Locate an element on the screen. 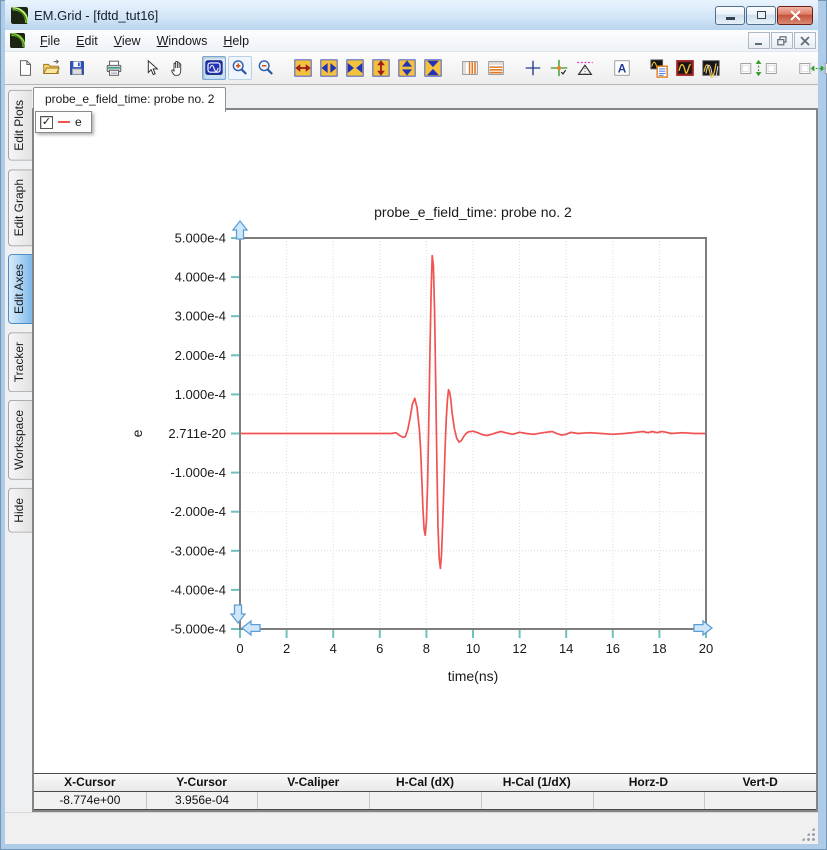  y-tick-label: 5.000e-4 is located at coordinates (200, 238).